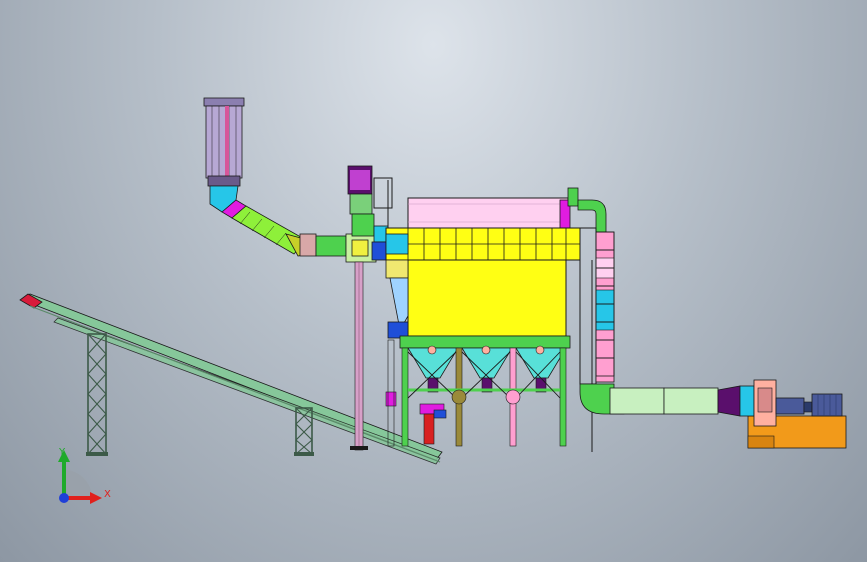 The image size is (867, 562). I want to click on inlet-valve-tower, so click(370, 308).